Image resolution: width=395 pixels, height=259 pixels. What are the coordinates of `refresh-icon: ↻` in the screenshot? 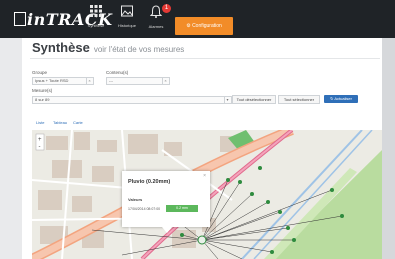 It's located at (332, 98).